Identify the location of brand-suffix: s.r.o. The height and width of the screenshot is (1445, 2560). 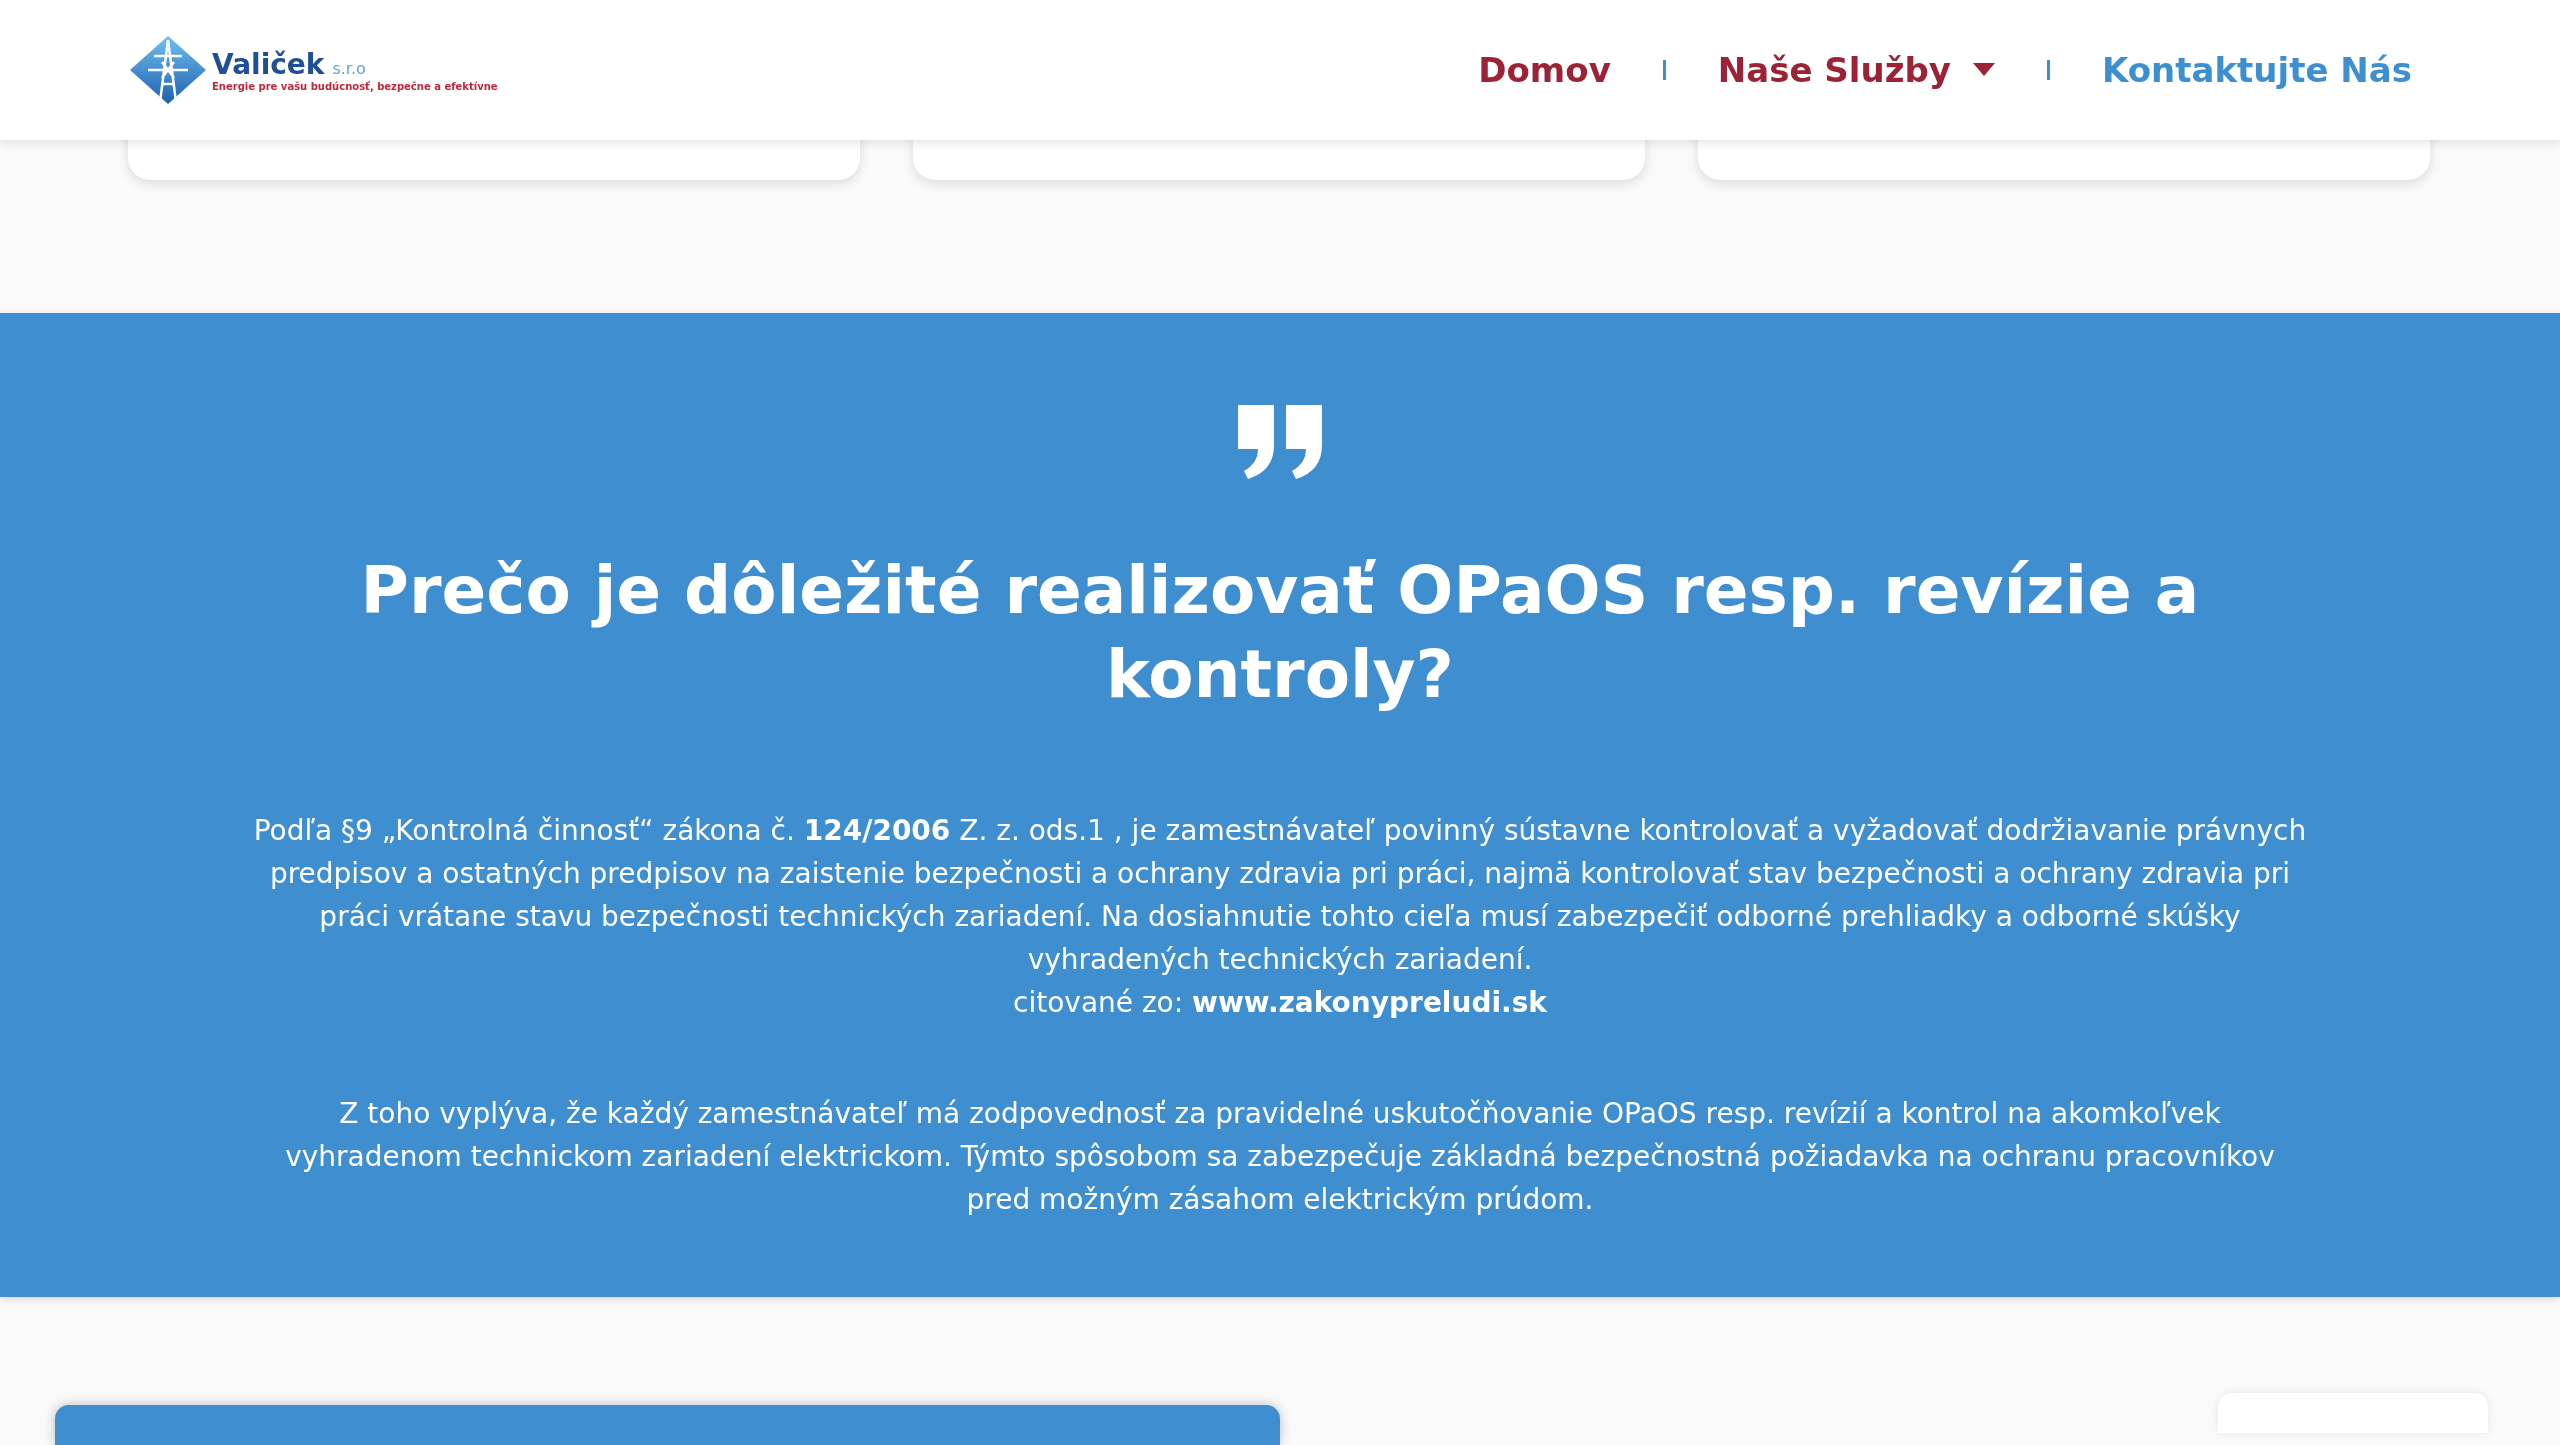
(349, 68).